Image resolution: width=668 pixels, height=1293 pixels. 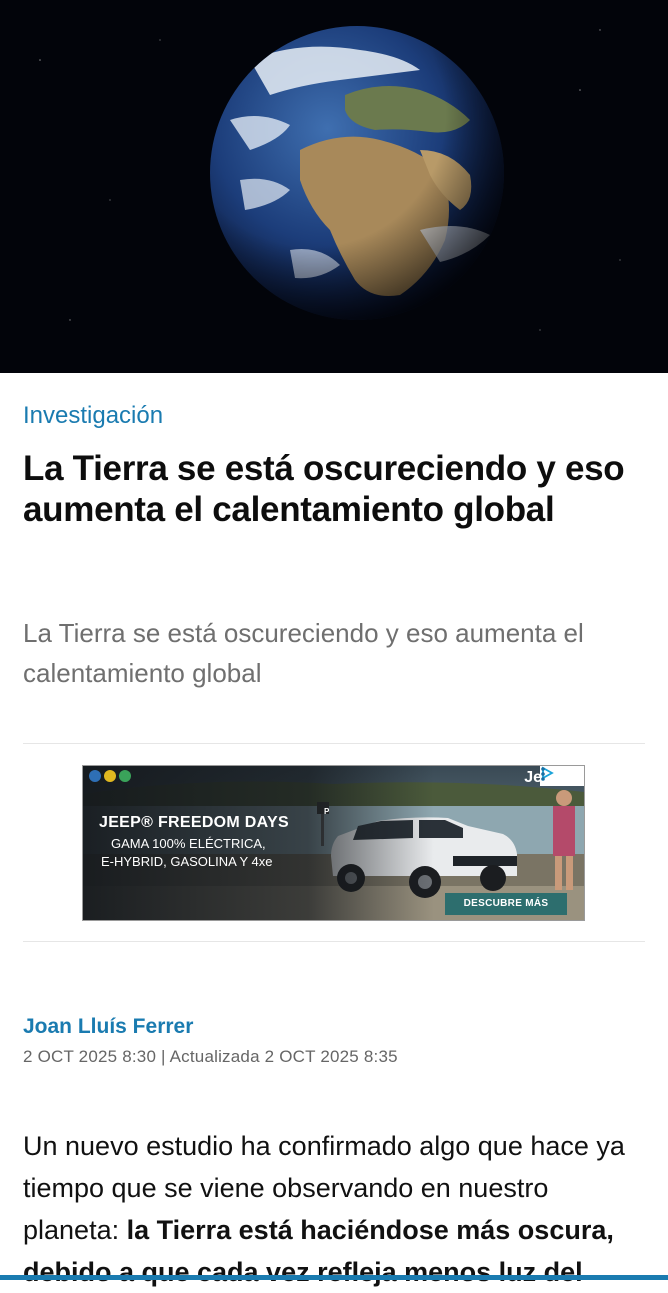 I want to click on ad-line-2: E-HYBRID, GASOLINA Y 4xe, so click(x=187, y=861).